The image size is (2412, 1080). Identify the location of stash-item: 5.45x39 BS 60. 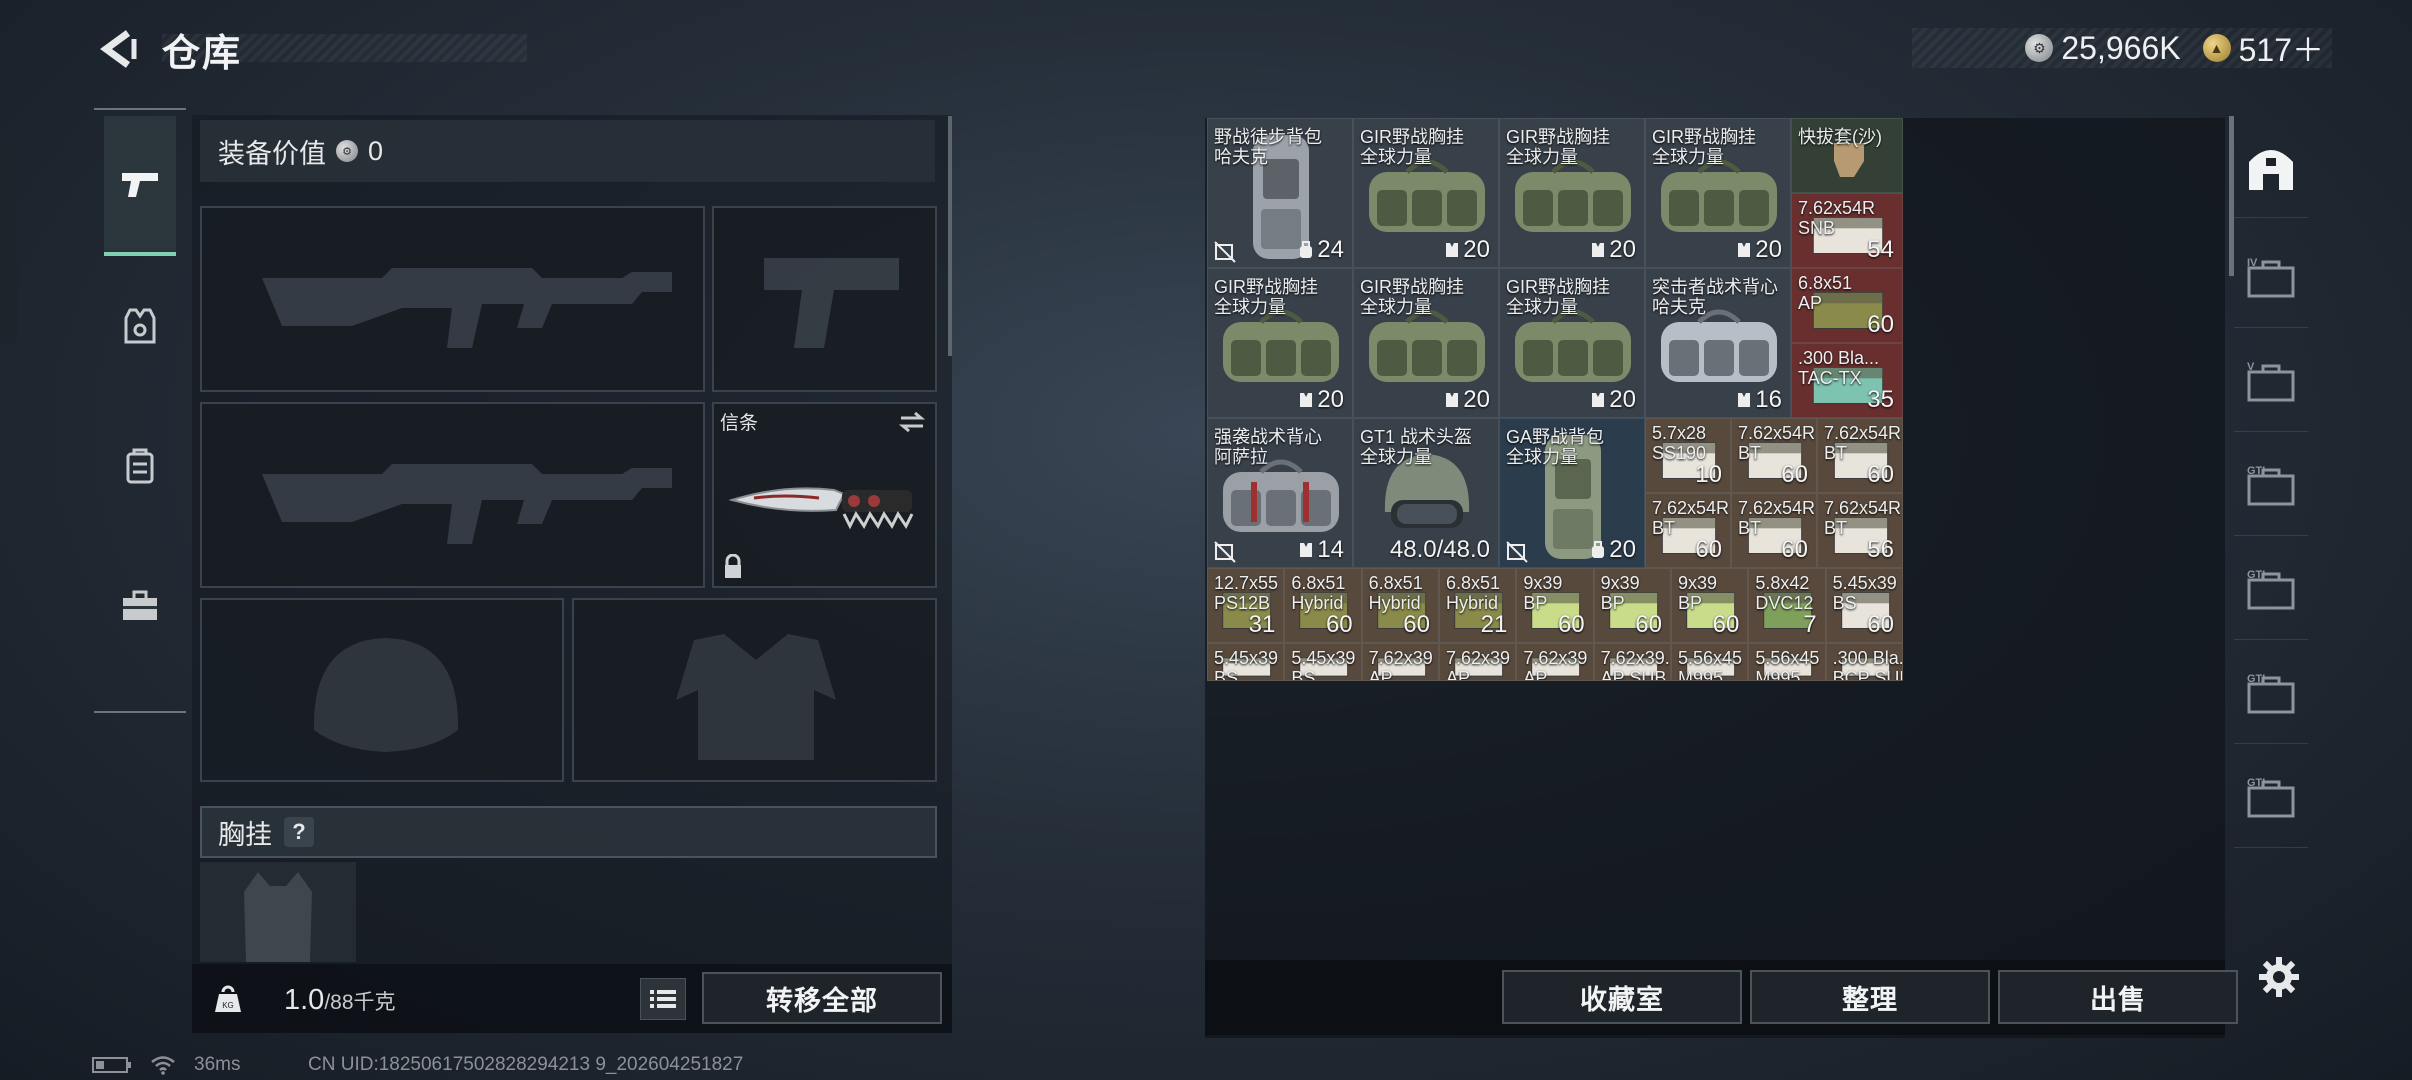
(1864, 605).